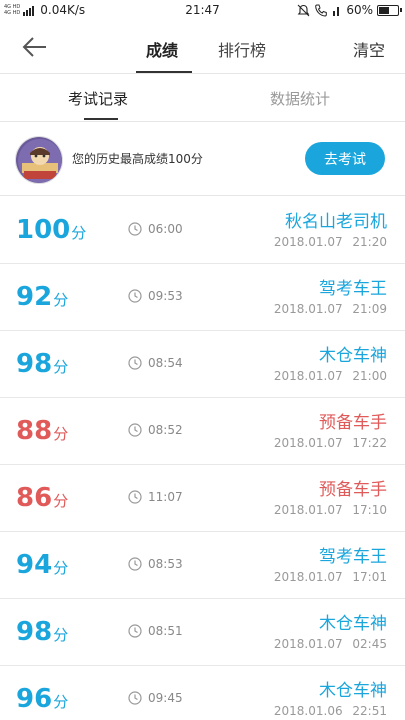 The width and height of the screenshot is (405, 720). What do you see at coordinates (165, 363) in the screenshot?
I see `record-duration-text: 08:54` at bounding box center [165, 363].